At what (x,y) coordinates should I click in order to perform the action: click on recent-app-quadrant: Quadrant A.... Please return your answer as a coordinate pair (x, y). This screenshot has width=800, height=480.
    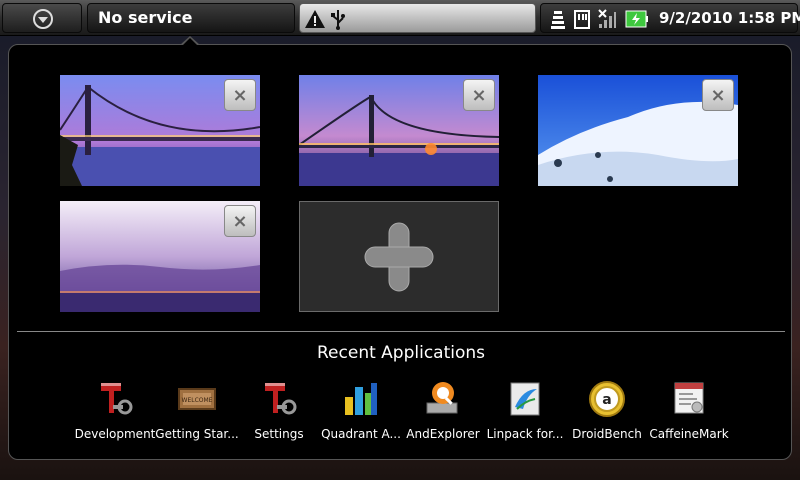
    Looking at the image, I should click on (361, 410).